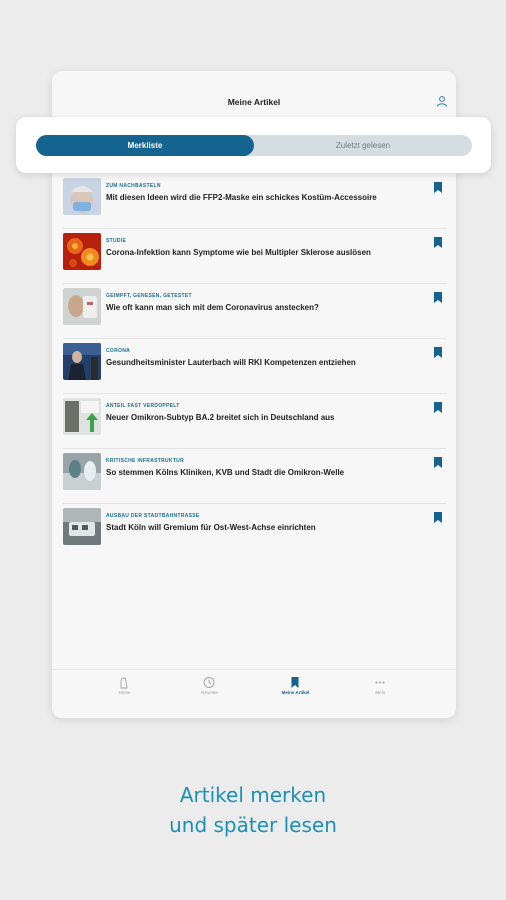  Describe the element at coordinates (118, 351) in the screenshot. I see `article-kicker: Corona` at that location.